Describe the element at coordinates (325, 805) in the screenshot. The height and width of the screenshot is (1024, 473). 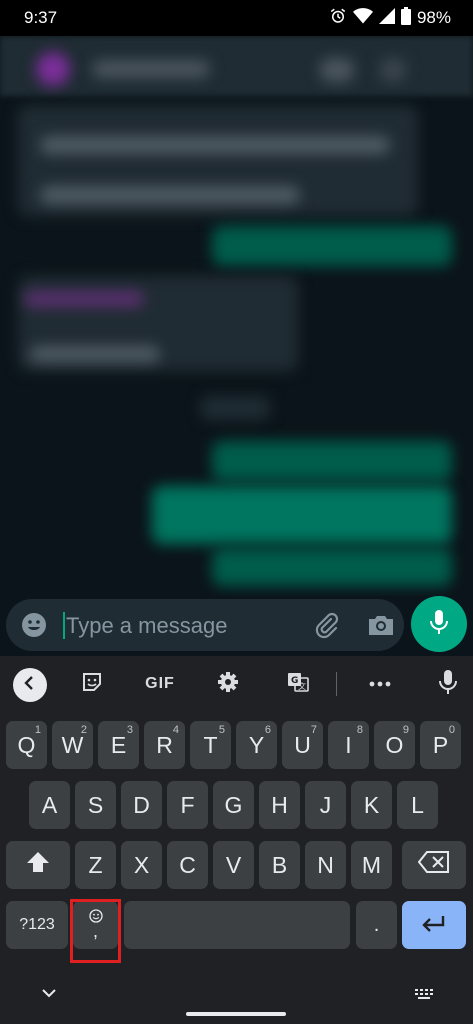
I see `key-j: J` at that location.